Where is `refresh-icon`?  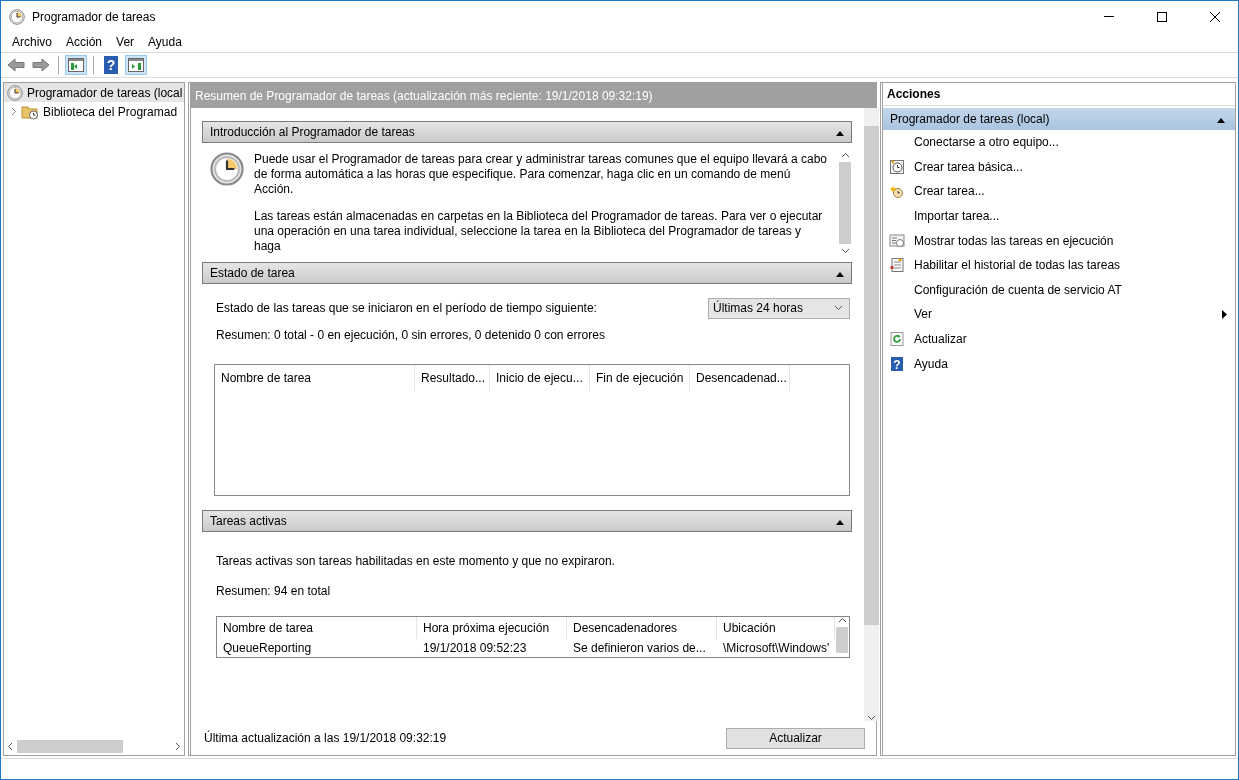
refresh-icon is located at coordinates (897, 339).